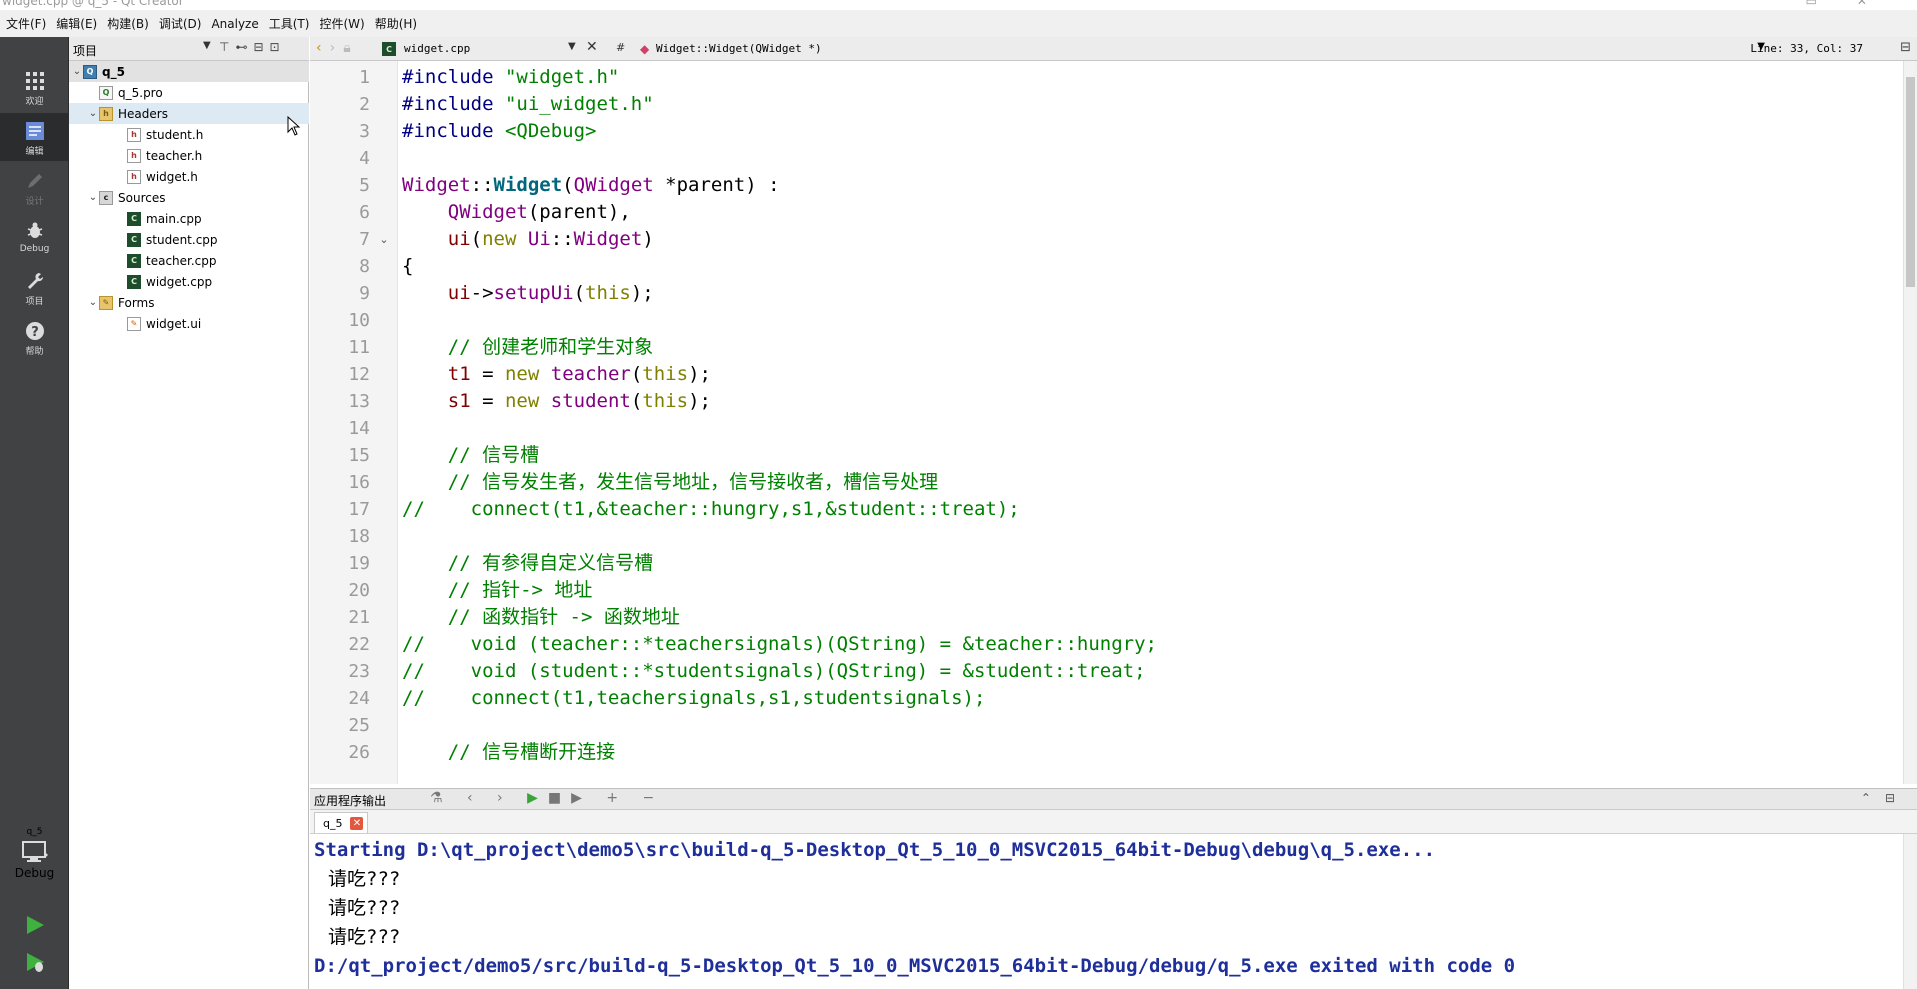  I want to click on line-number: 22, so click(359, 644).